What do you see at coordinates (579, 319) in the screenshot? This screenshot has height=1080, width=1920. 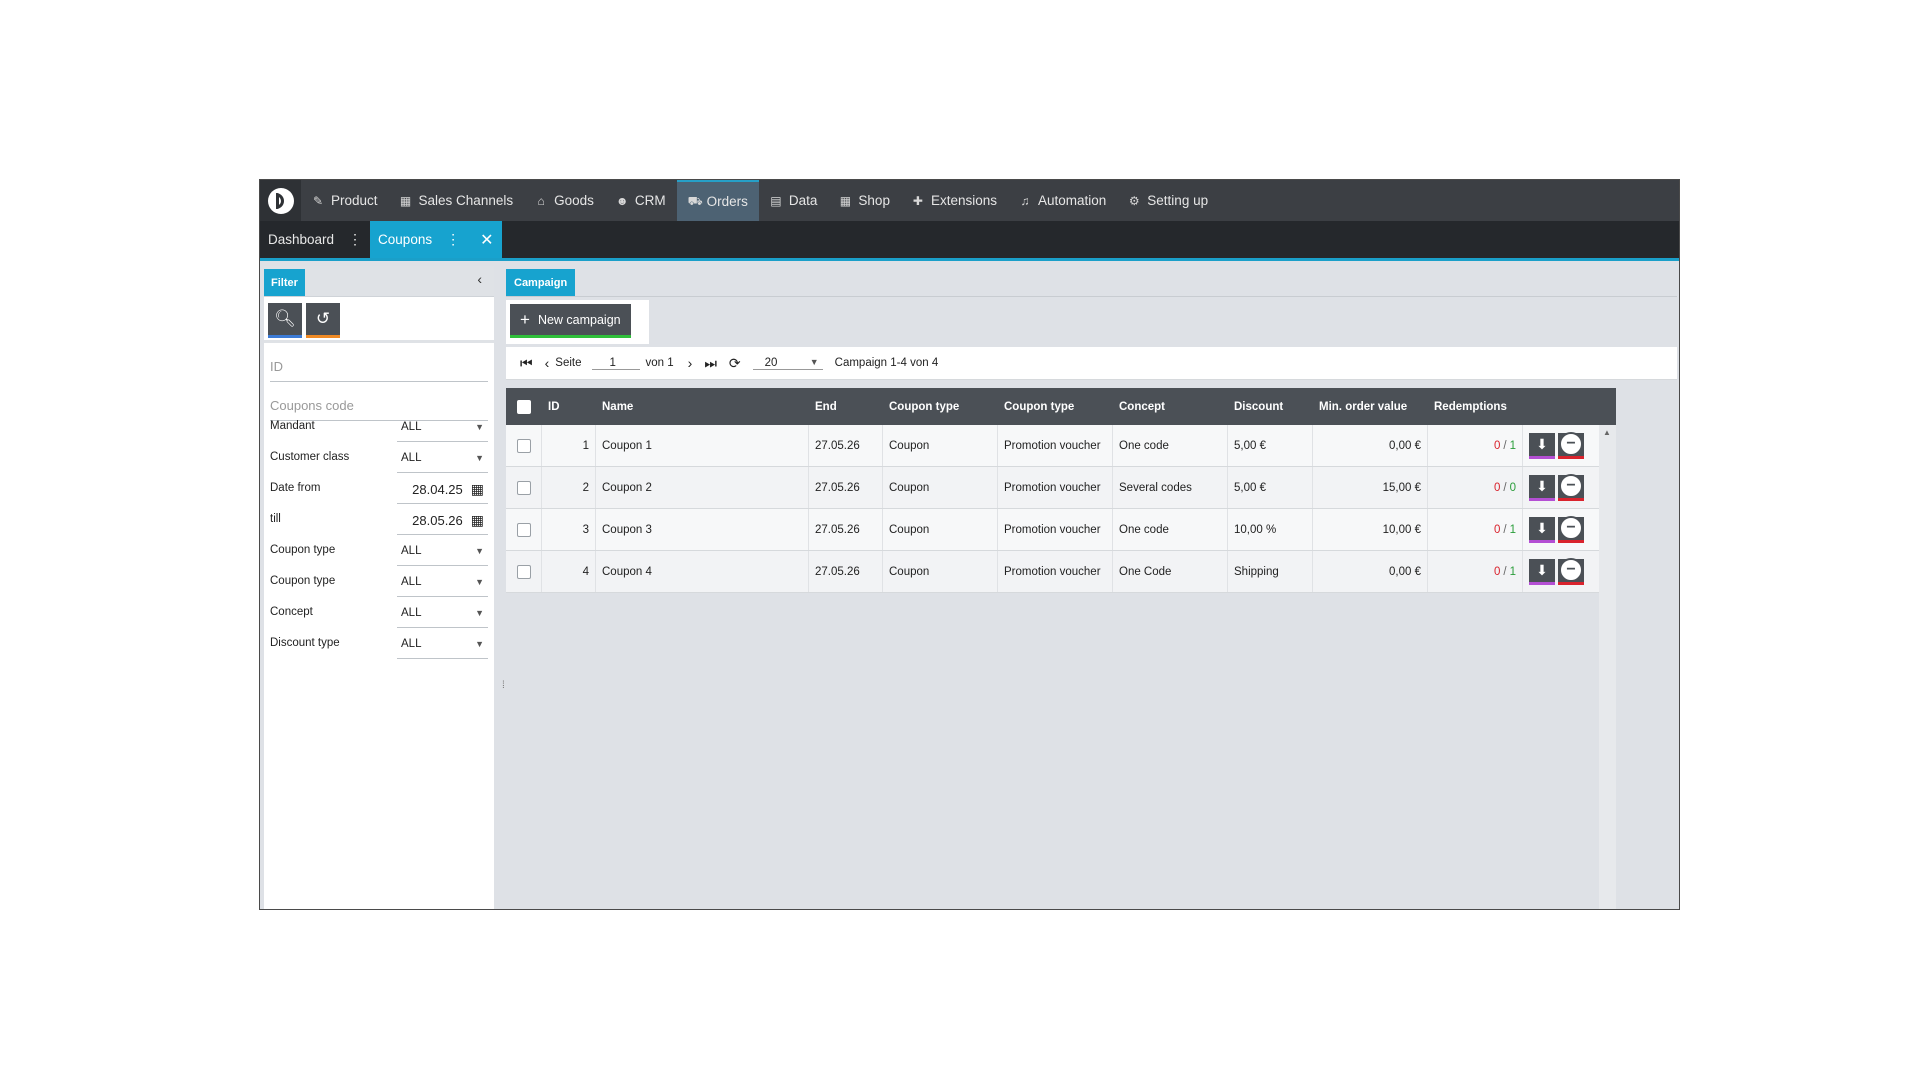 I see `new-campaign-label: New campaign` at bounding box center [579, 319].